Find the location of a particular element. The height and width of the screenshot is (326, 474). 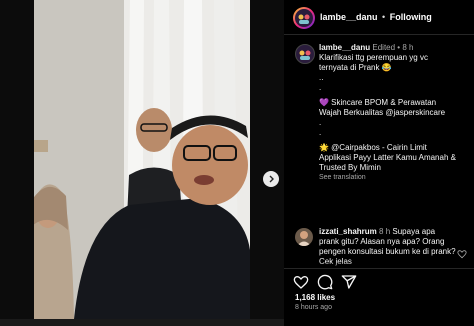

likes-count: 1,168 likes is located at coordinates (315, 297).